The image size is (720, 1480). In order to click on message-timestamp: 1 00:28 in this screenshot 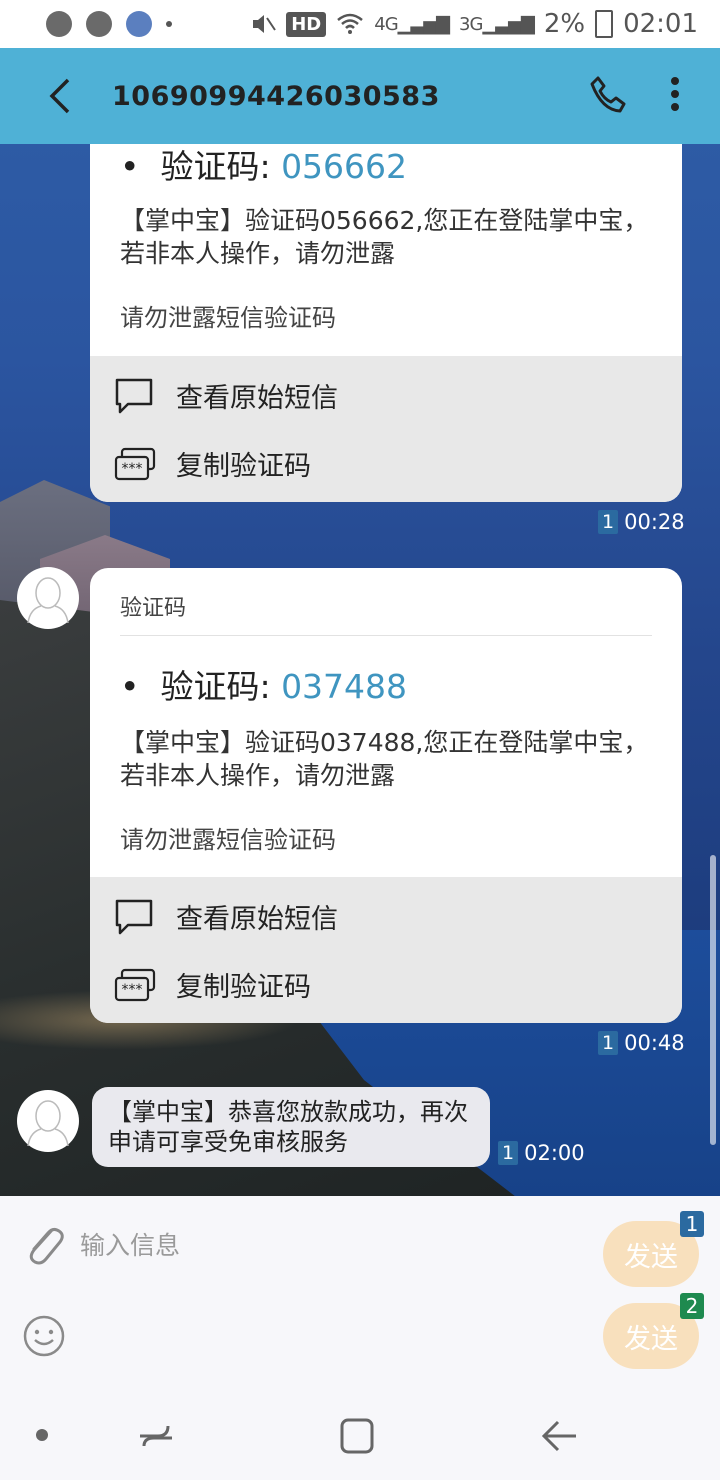, I will do `click(641, 522)`.